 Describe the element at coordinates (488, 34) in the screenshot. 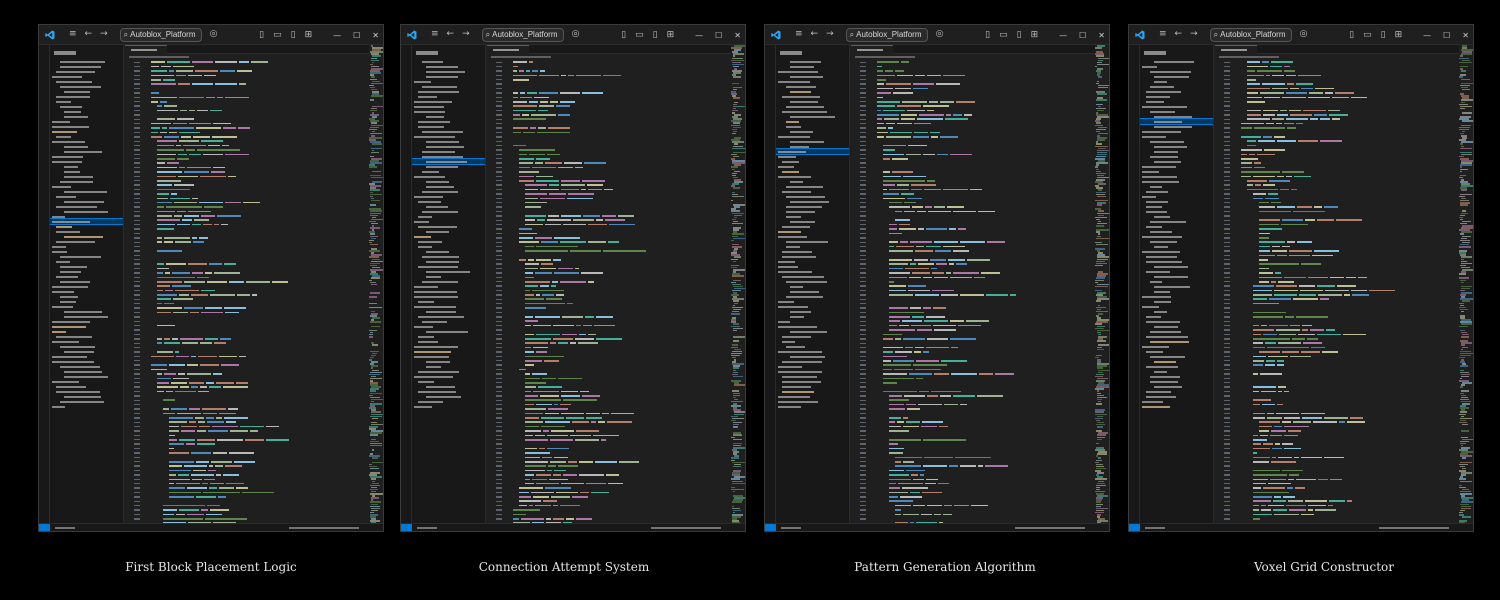

I see `search-icon: ⌕` at that location.